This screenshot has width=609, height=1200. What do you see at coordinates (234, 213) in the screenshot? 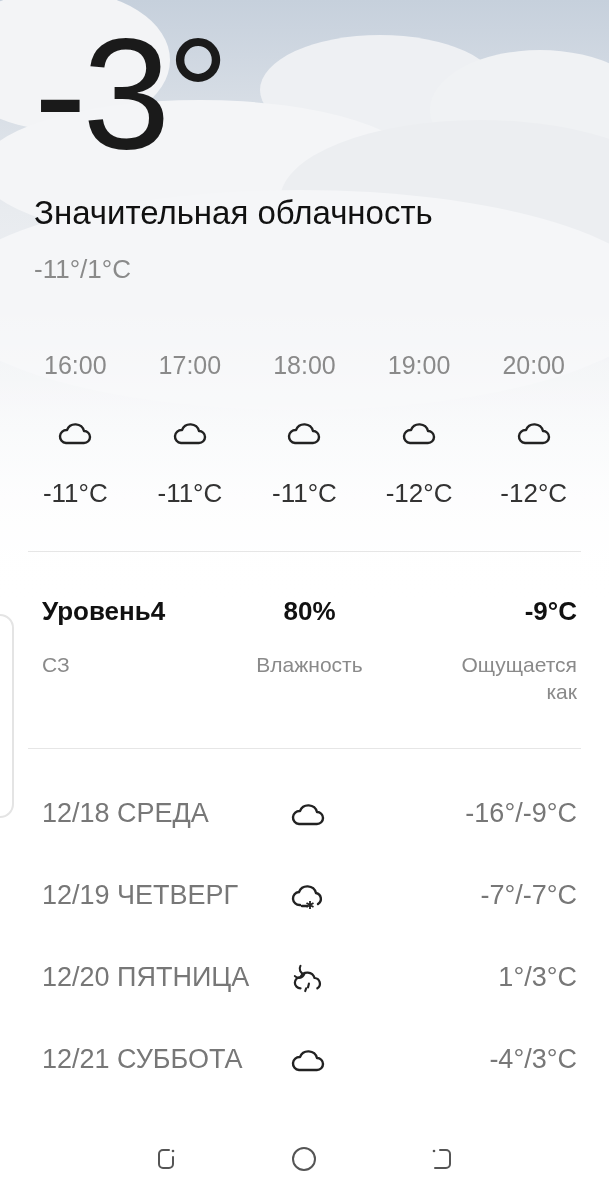
I see `weather-condition: Значительная облачность` at bounding box center [234, 213].